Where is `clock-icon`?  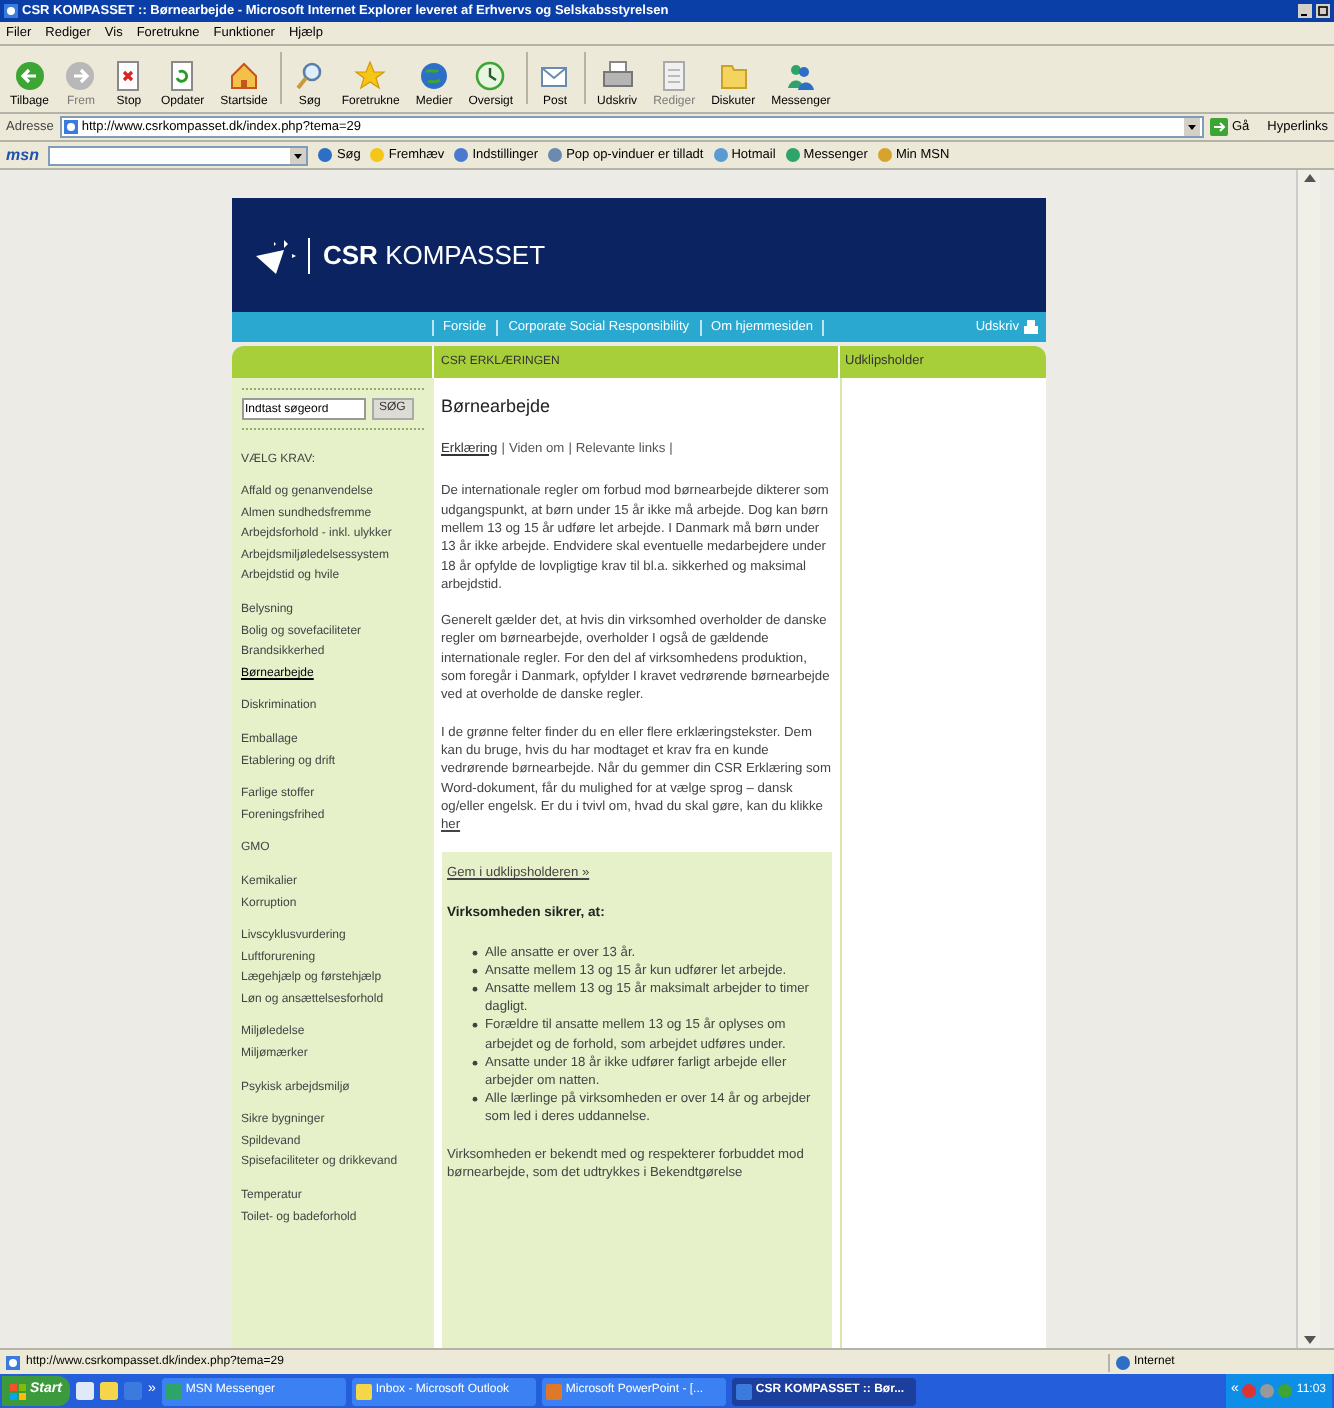 clock-icon is located at coordinates (490, 76).